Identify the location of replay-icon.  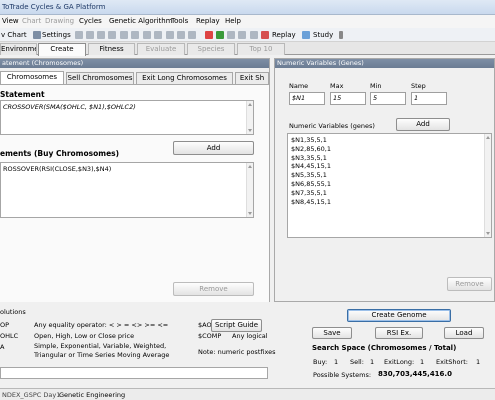
(265, 35).